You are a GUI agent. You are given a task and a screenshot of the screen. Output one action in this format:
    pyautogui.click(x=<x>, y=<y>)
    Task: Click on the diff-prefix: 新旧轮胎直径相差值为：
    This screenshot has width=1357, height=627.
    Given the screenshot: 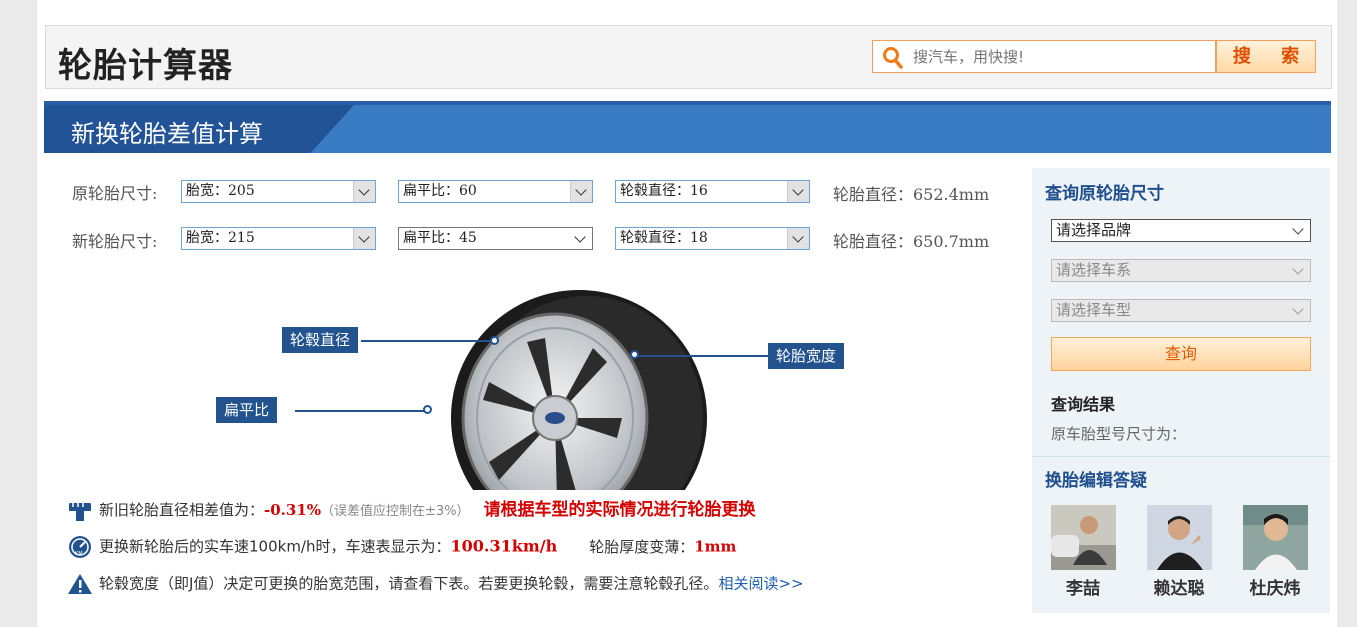 What is the action you would take?
    pyautogui.click(x=182, y=510)
    